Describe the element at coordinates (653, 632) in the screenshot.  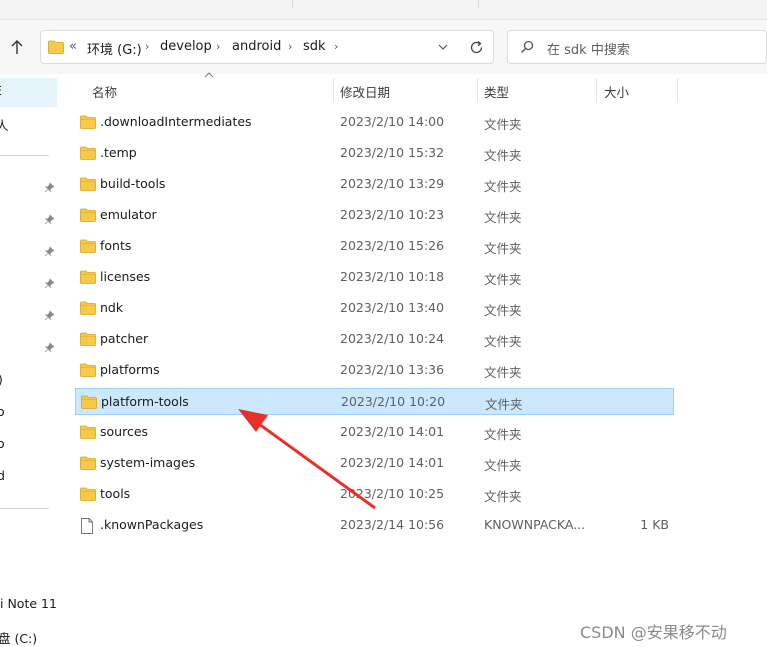
I see `watermark: CSDN @安果移不动` at that location.